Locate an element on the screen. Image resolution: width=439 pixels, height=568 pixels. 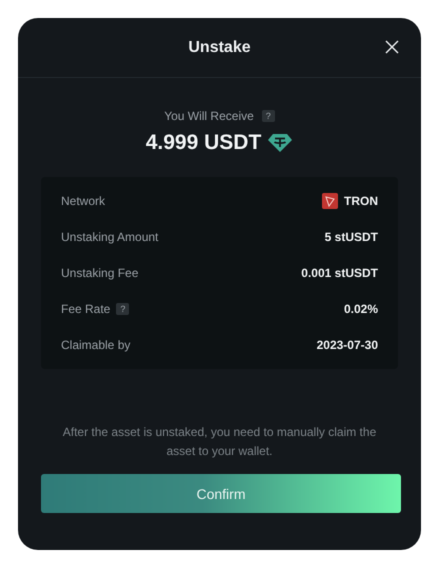
confirm-button: Confirm is located at coordinates (221, 493).